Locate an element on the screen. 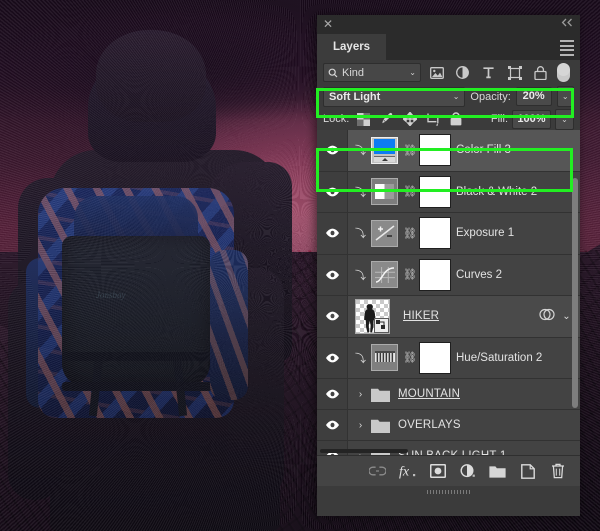 The image size is (600, 531). layer-name: HIKER is located at coordinates (421, 316).